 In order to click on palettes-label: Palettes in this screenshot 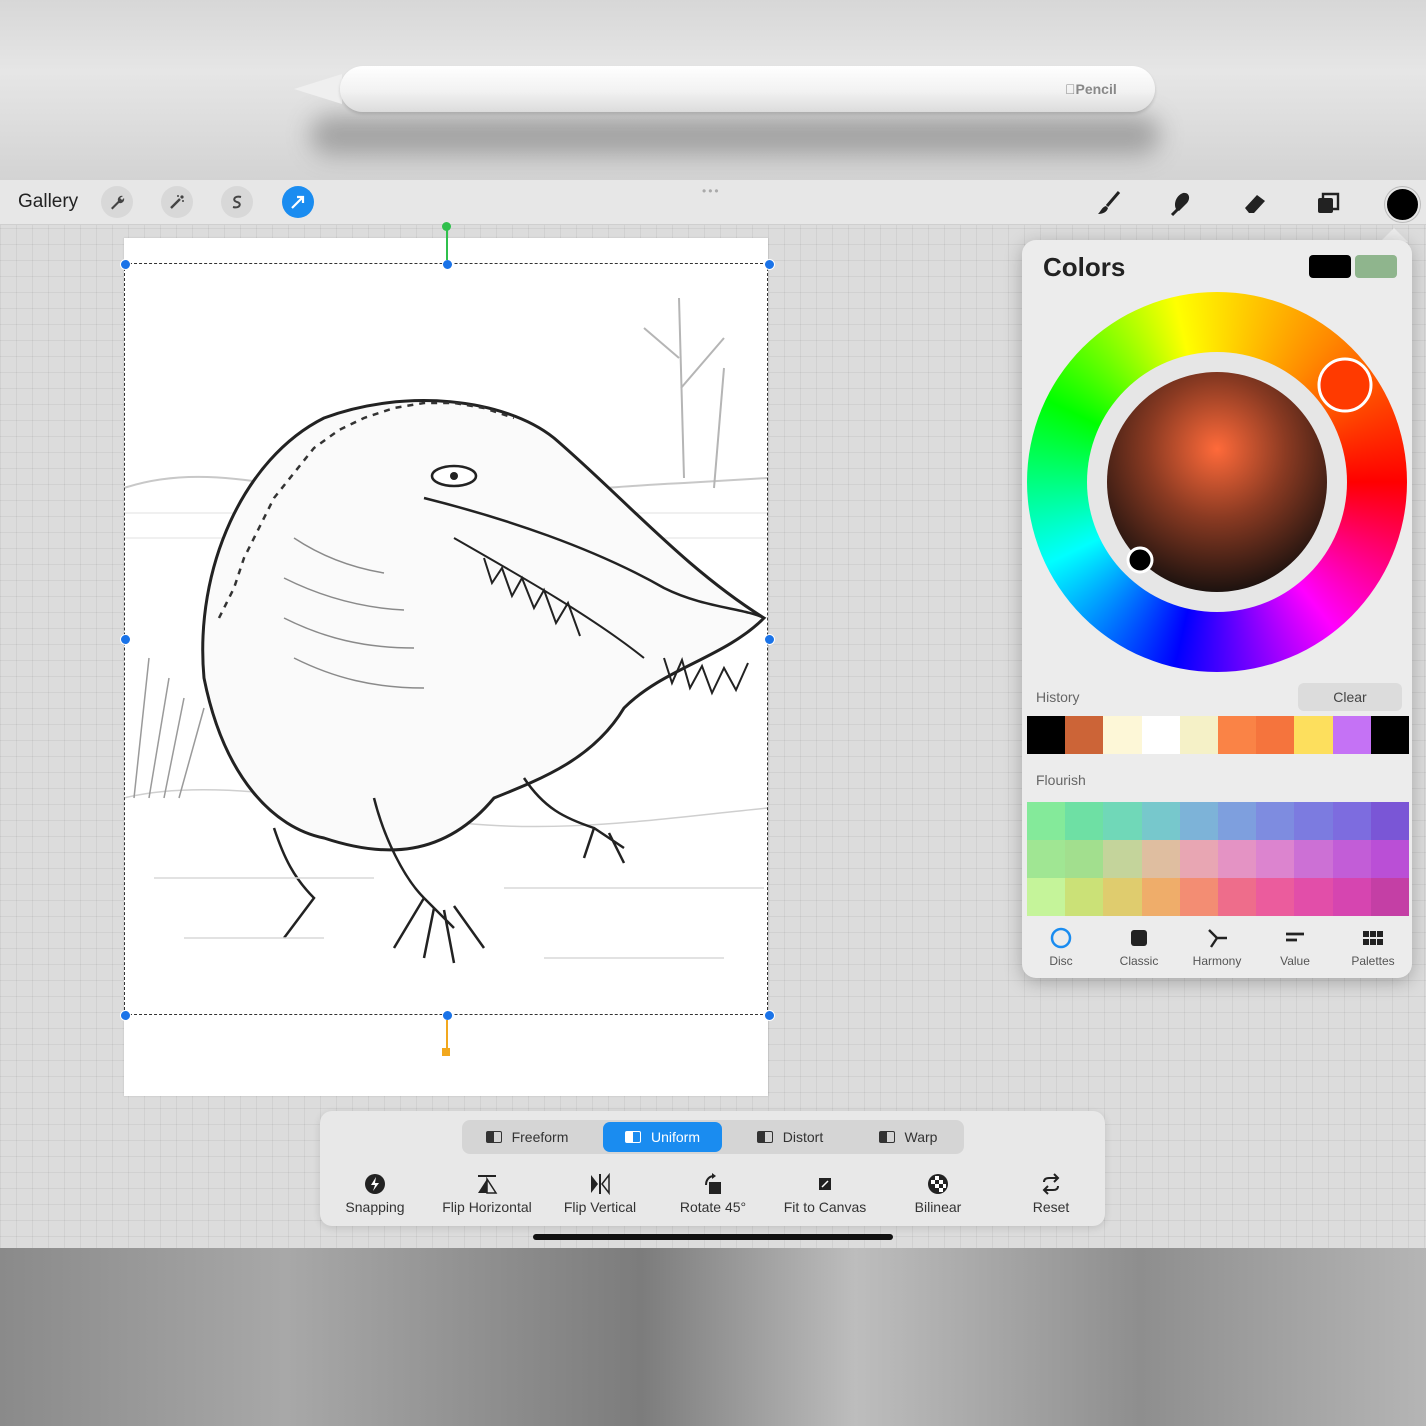, I will do `click(1373, 961)`.